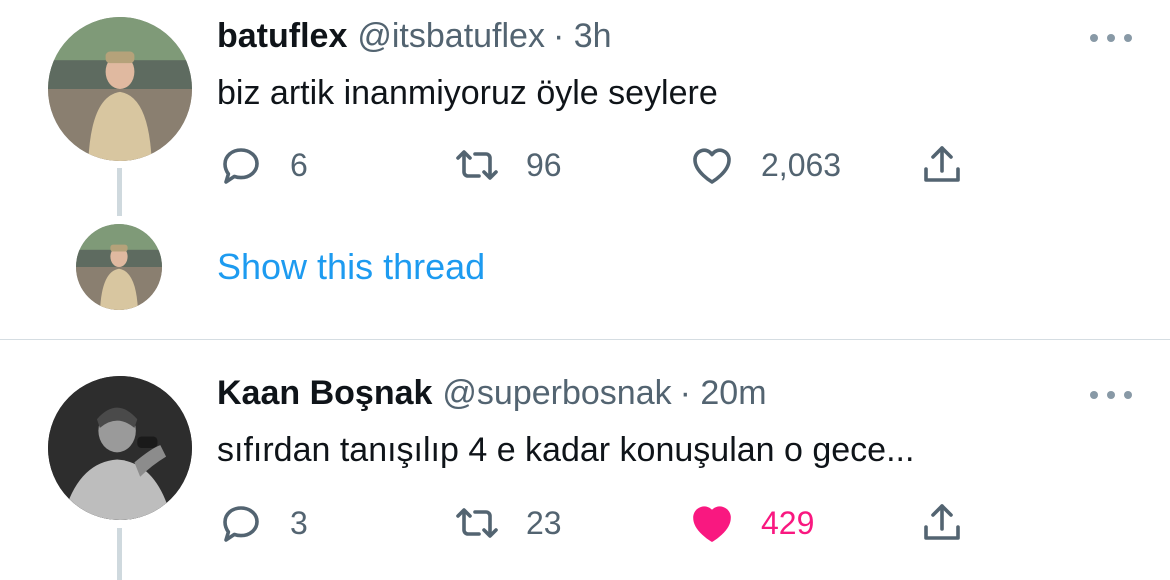  I want to click on display-name: Kaan Boşnak, so click(324, 393).